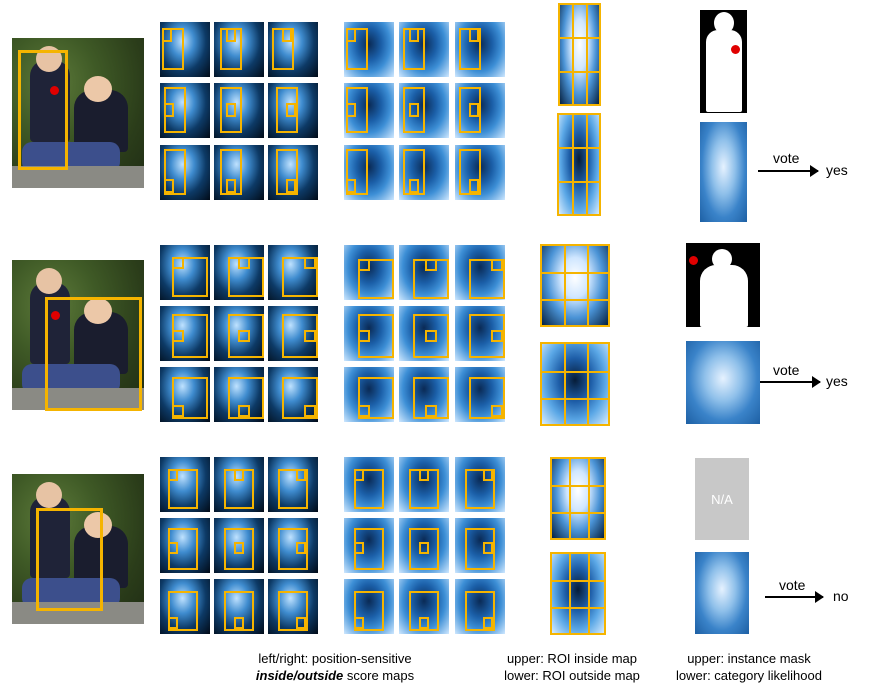  Describe the element at coordinates (299, 675) in the screenshot. I see `inside-outside-emphasis: inside/outside` at that location.